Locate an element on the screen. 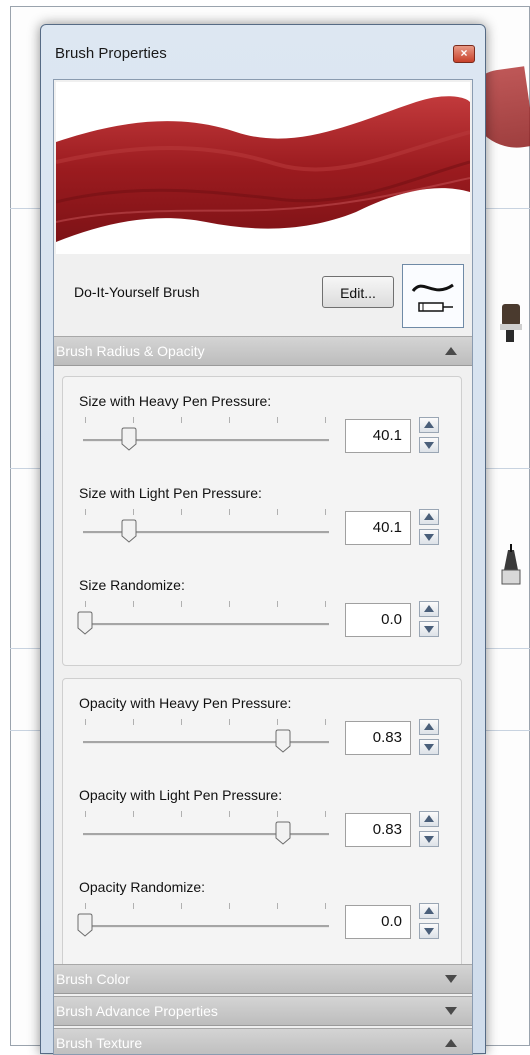 This screenshot has height=1055, width=530. section-label: Brush Advance Properties is located at coordinates (137, 1011).